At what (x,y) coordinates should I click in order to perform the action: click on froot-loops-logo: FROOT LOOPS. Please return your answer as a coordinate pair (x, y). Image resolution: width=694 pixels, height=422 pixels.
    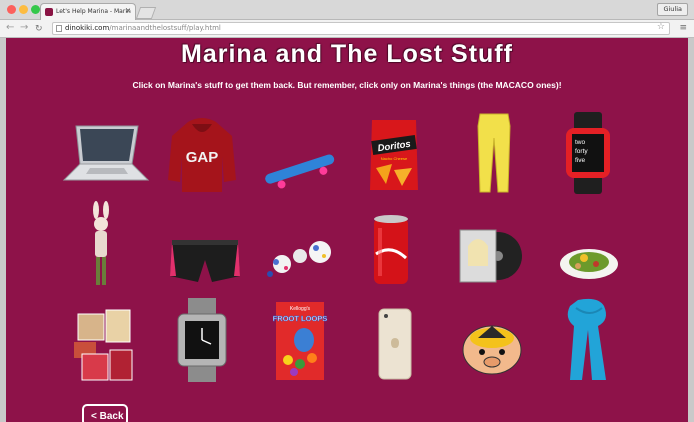
    Looking at the image, I should click on (300, 318).